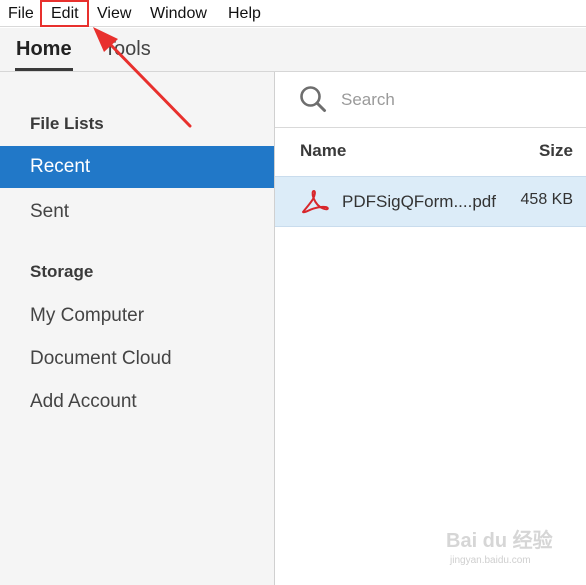 The image size is (586, 585). What do you see at coordinates (419, 201) in the screenshot?
I see `file-name: PDFSigQForm....pdf` at bounding box center [419, 201].